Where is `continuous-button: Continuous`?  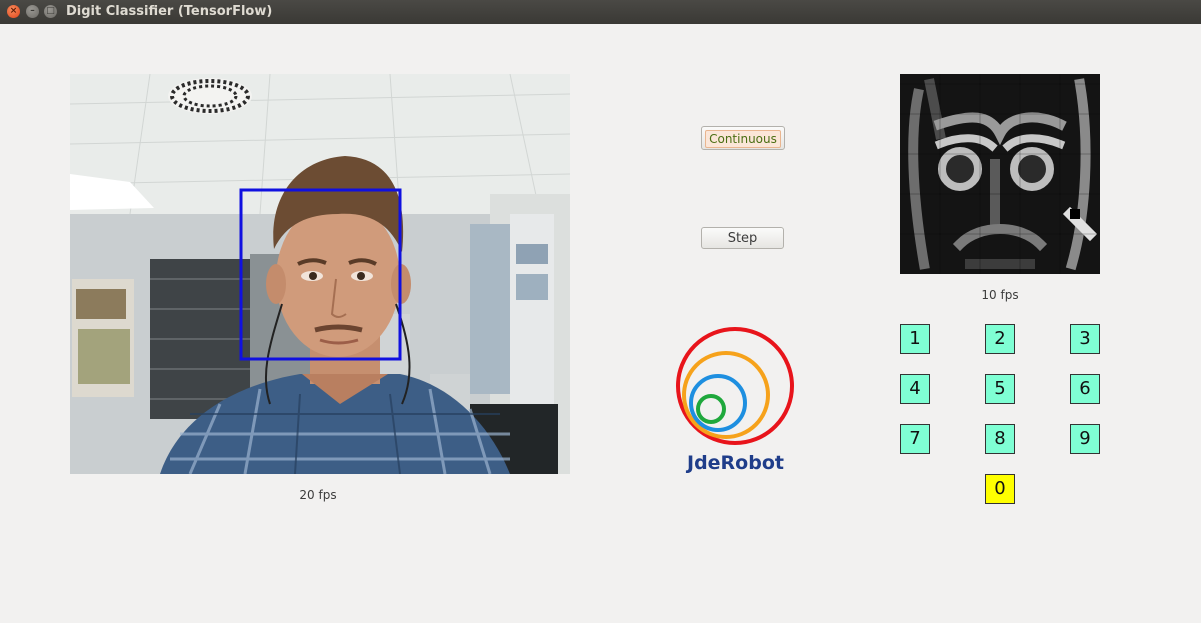
continuous-button: Continuous is located at coordinates (743, 138).